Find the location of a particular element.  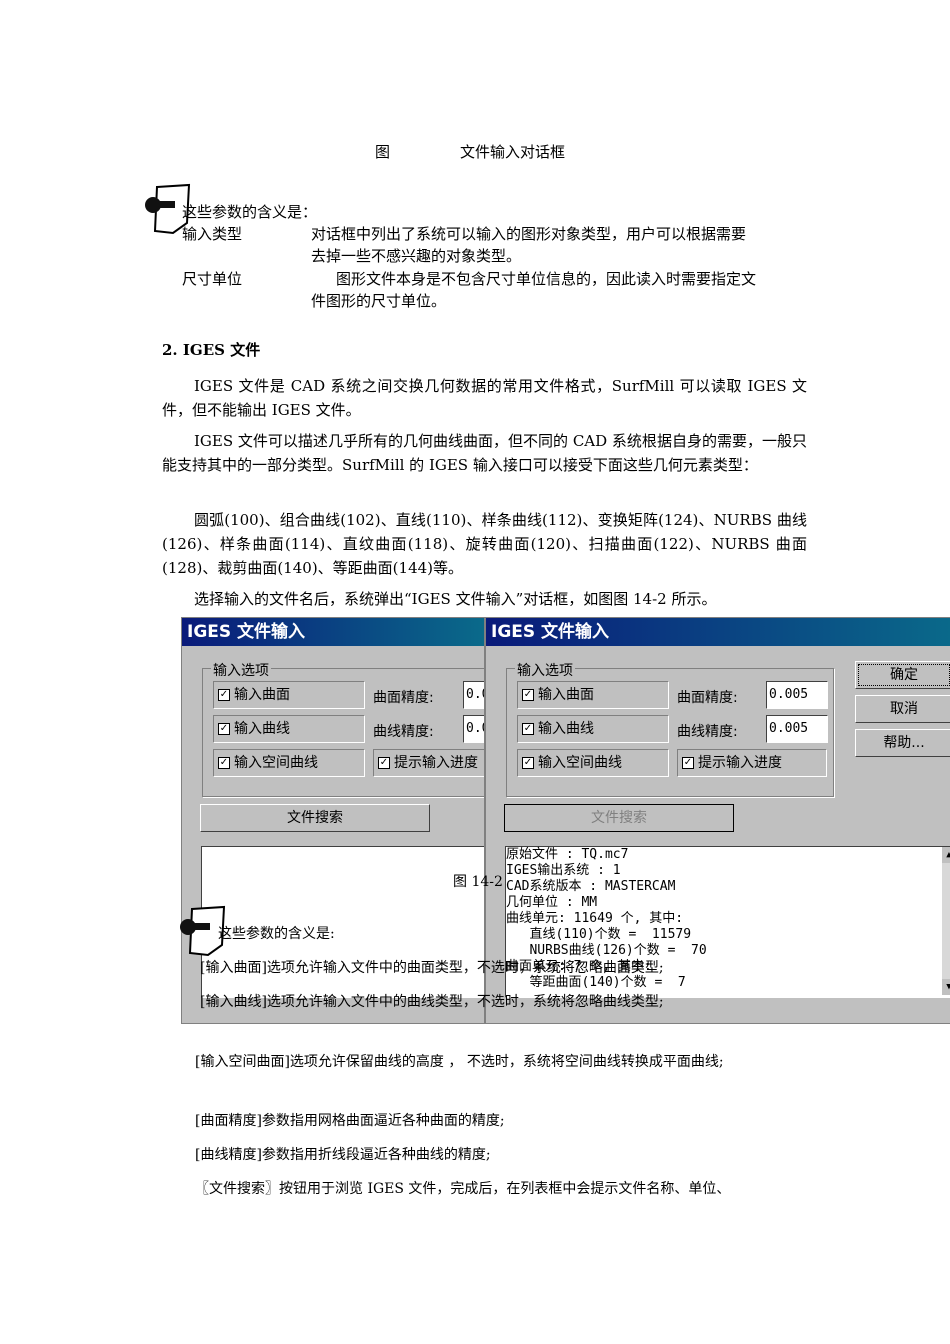

scroll-up-icon: ▲ is located at coordinates (946, 855).